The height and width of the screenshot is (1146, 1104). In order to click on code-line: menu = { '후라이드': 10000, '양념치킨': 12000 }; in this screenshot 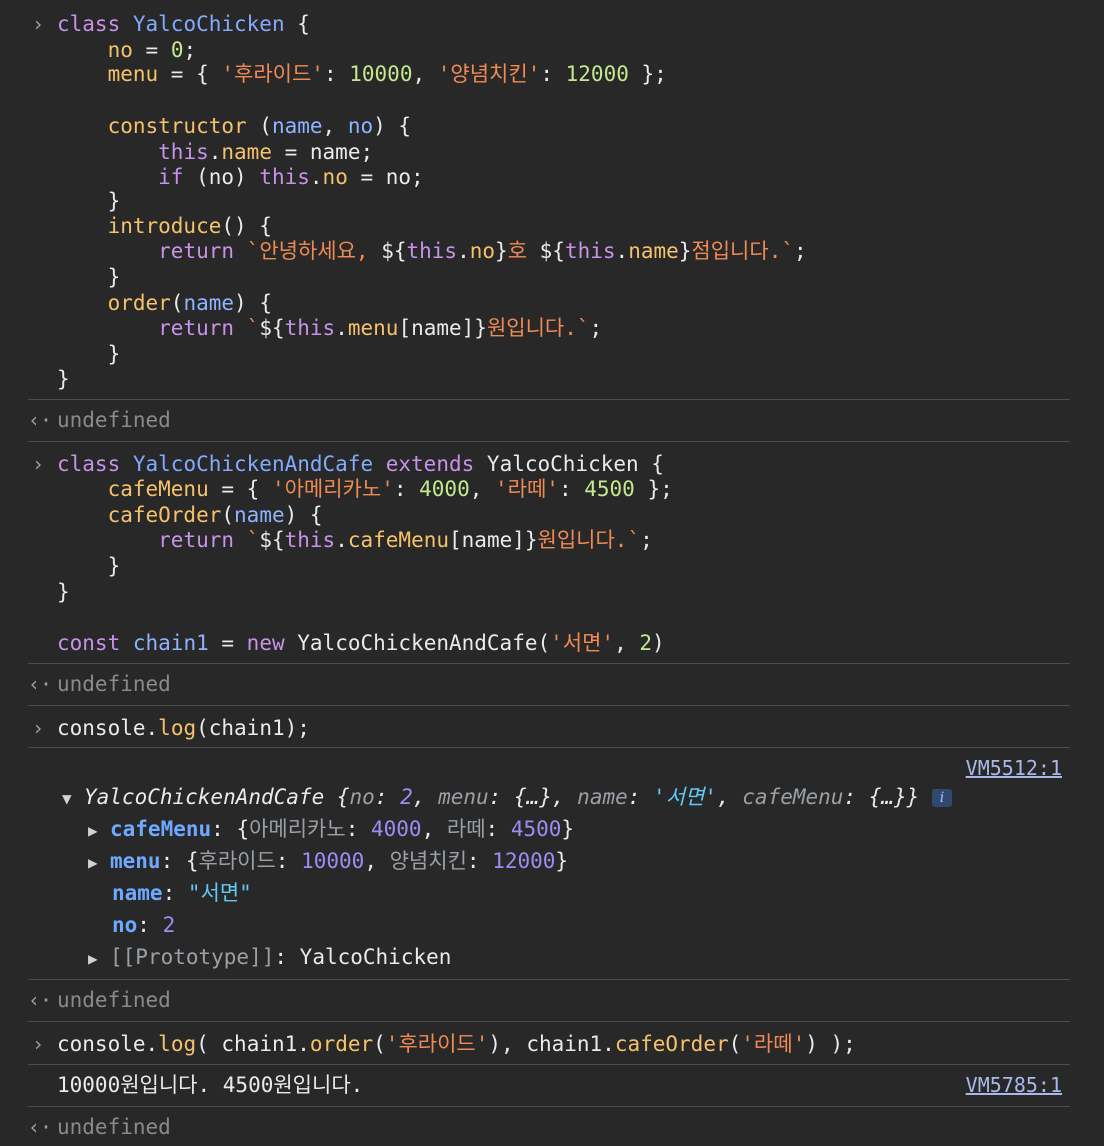, I will do `click(362, 74)`.